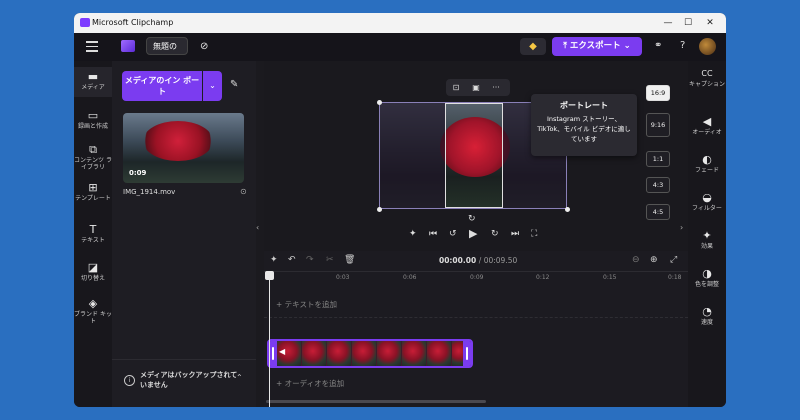  I want to click on backup-notice: i メディアはバックアップされていません ⌃, so click(184, 383).